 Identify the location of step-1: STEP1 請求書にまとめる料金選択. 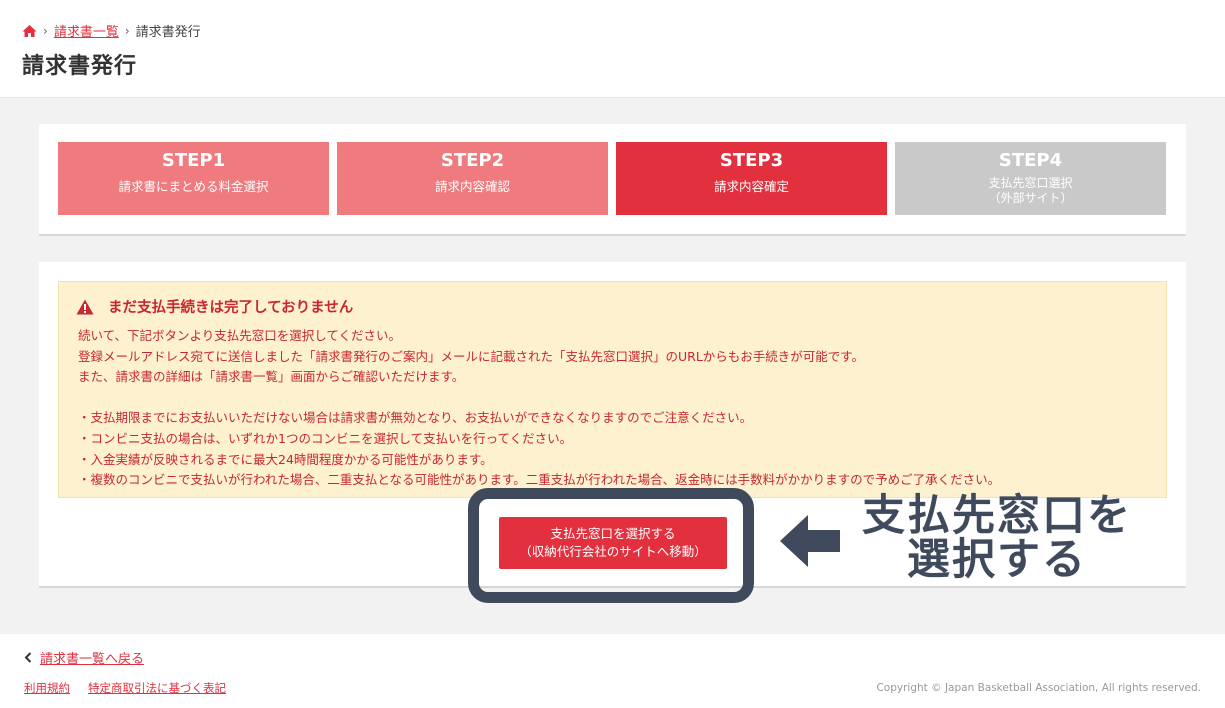
(193, 178).